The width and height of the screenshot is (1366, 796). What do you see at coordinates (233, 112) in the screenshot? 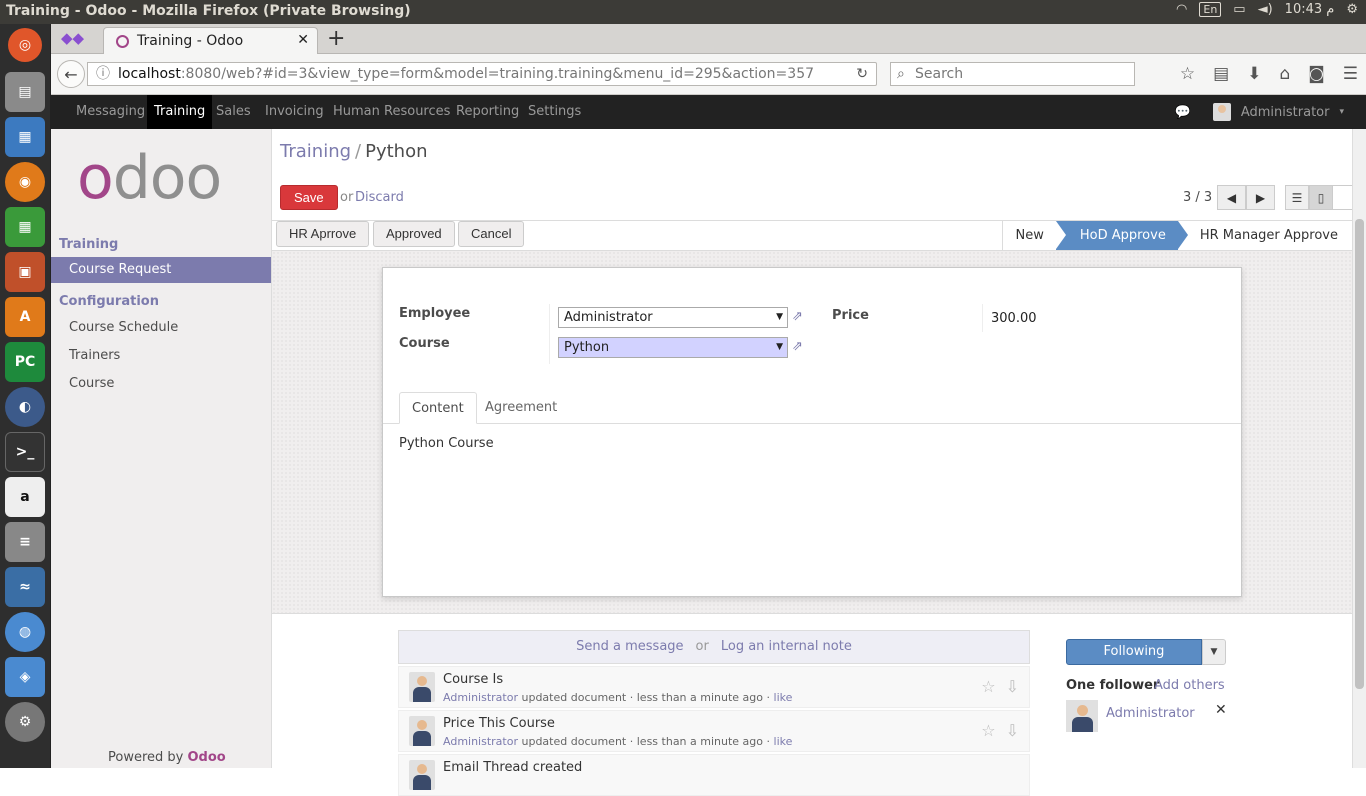
I see `menu-sales: Sales` at bounding box center [233, 112].